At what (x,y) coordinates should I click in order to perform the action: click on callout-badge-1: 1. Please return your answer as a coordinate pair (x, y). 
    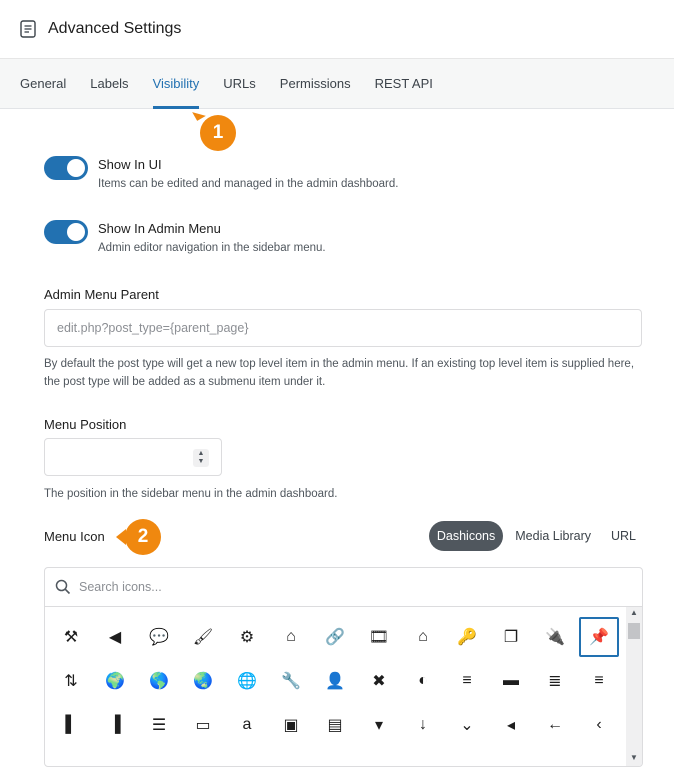
    Looking at the image, I should click on (218, 133).